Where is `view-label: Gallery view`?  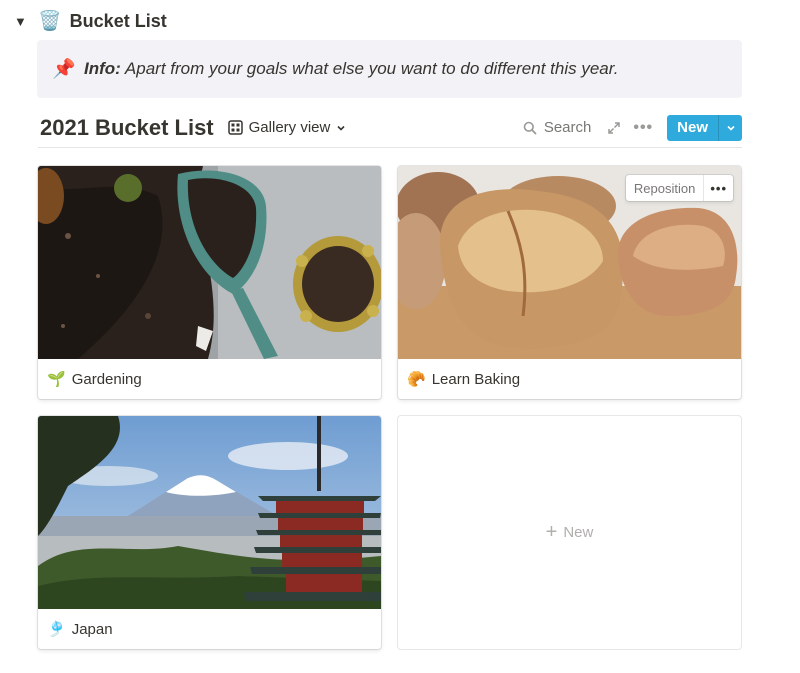
view-label: Gallery view is located at coordinates (289, 127).